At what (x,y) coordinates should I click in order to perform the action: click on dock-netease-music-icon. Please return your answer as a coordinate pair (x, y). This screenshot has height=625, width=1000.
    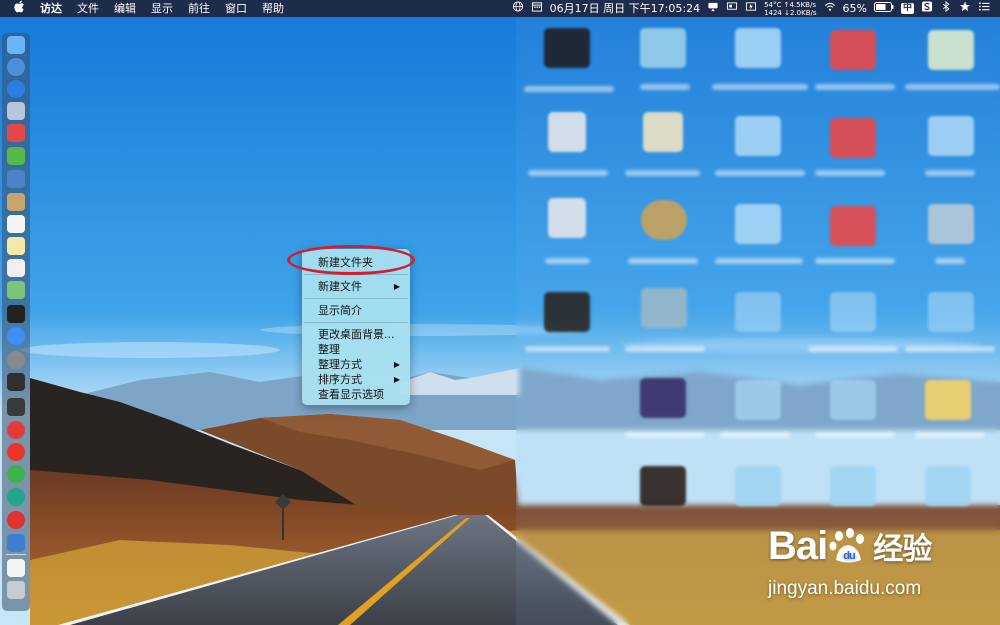
    Looking at the image, I should click on (16, 520).